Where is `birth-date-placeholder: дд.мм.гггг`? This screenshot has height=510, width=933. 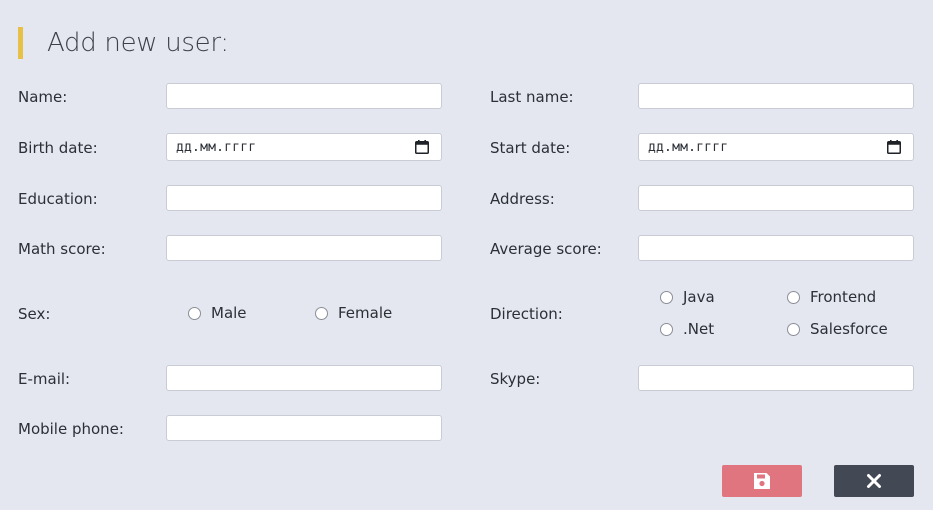
birth-date-placeholder: дд.мм.гггг is located at coordinates (216, 147).